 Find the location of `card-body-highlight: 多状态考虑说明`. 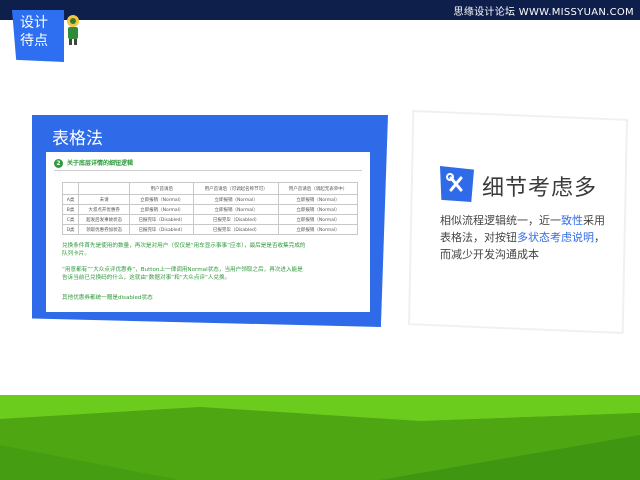

card-body-highlight: 多状态考虑说明 is located at coordinates (555, 237).